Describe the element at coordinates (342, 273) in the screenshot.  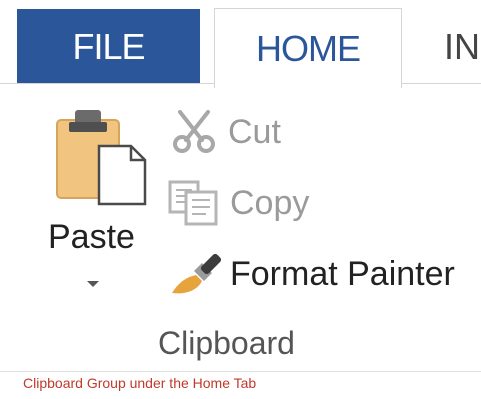
I see `format-painter-label: Format Painter` at that location.